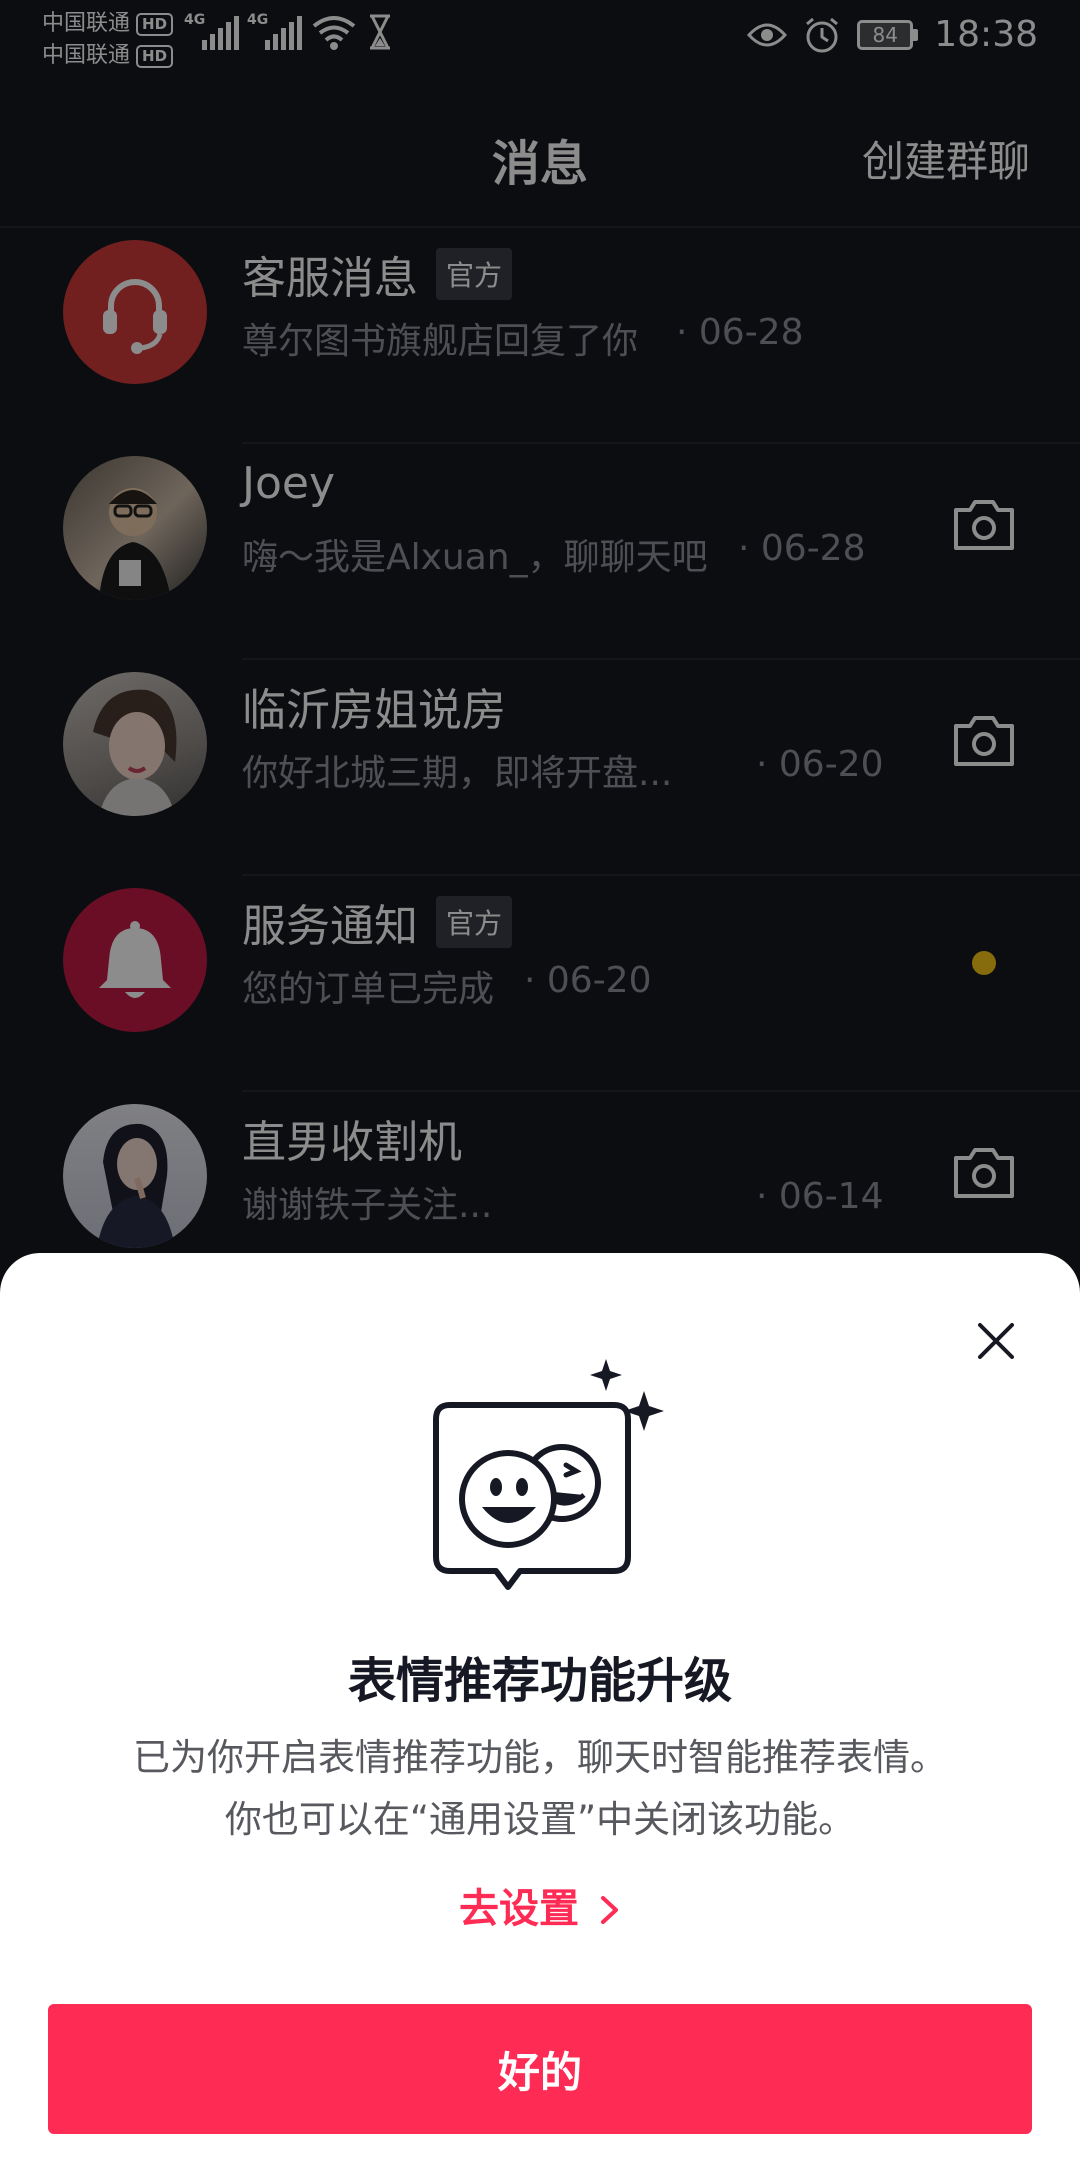 This screenshot has width=1080, height=2160. Describe the element at coordinates (540, 2069) in the screenshot. I see `ok-button: 好的` at that location.